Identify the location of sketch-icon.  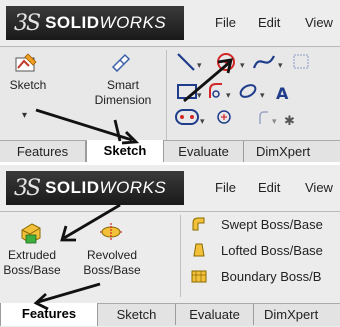
(27, 63).